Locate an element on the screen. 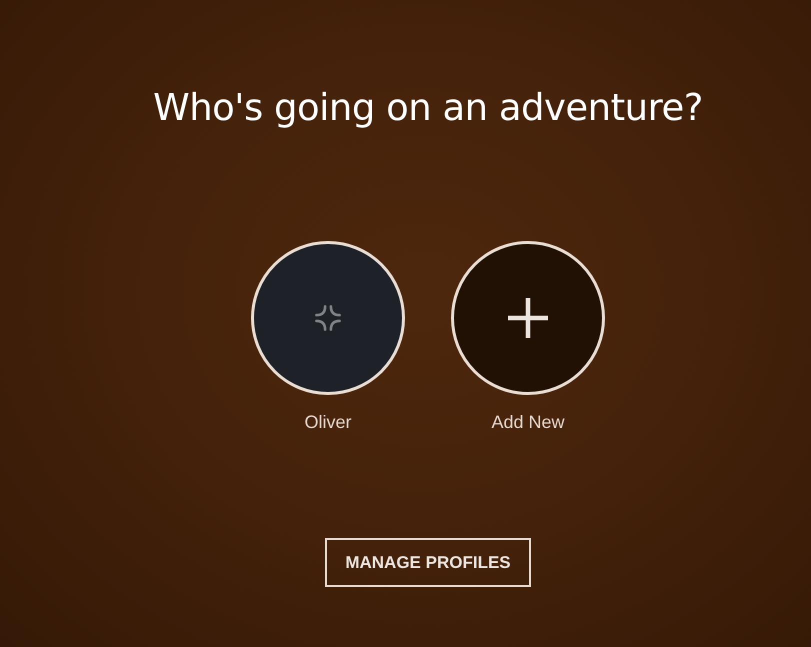 The height and width of the screenshot is (647, 811). manage-profiles-button: MANAGE PROFILES is located at coordinates (428, 562).